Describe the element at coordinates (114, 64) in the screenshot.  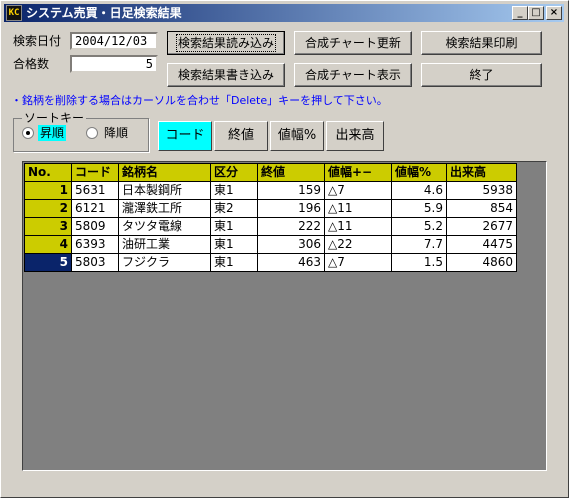
I see `pass-count-field: 5` at that location.